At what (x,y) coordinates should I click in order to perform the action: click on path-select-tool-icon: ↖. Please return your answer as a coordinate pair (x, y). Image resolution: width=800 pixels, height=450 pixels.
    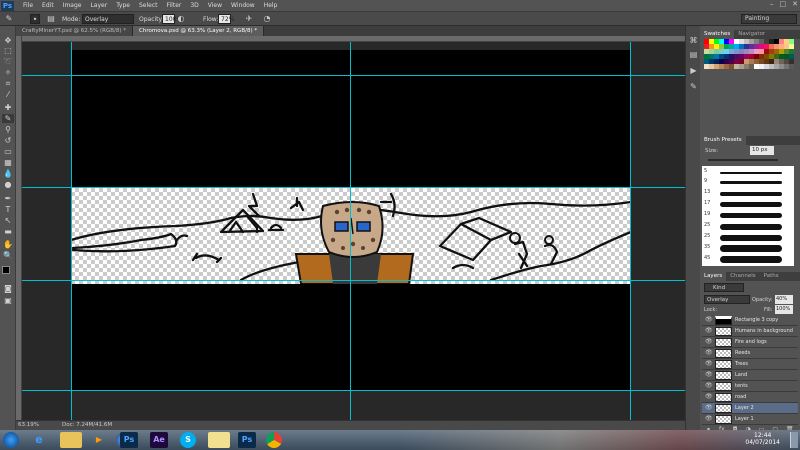
    Looking at the image, I should click on (8, 220).